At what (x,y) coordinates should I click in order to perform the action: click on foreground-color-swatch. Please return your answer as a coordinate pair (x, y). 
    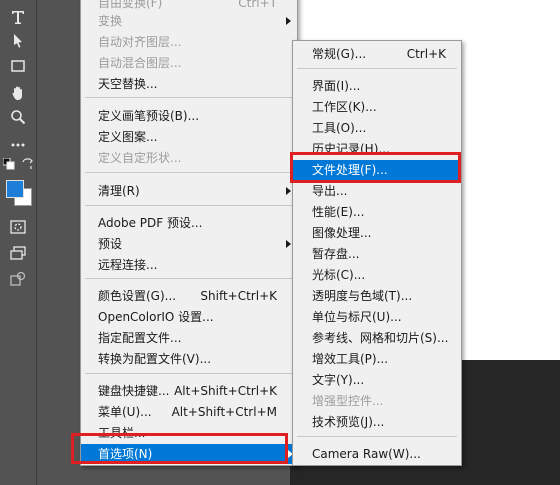
    Looking at the image, I should click on (15, 189).